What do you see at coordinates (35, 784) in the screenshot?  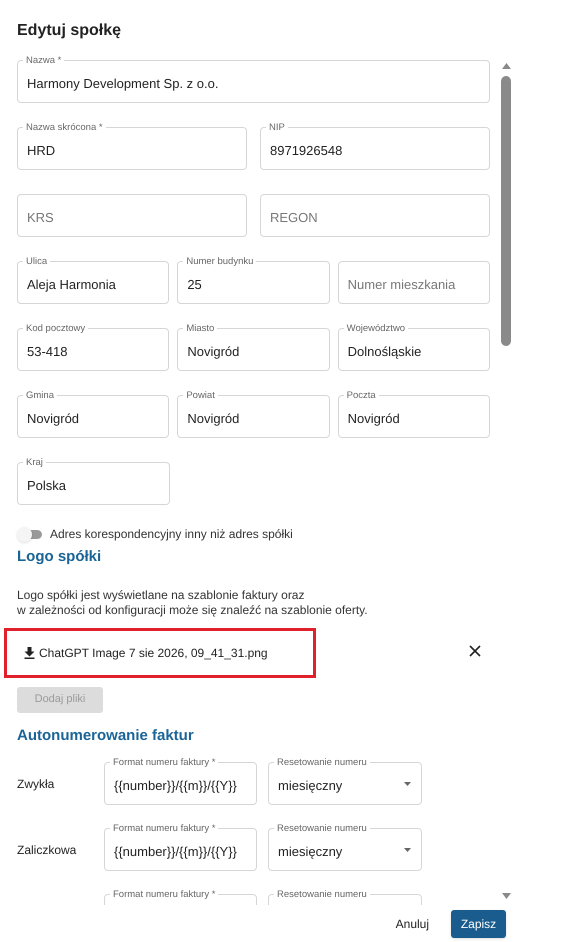 I see `invoice-type-label: Zwykła` at bounding box center [35, 784].